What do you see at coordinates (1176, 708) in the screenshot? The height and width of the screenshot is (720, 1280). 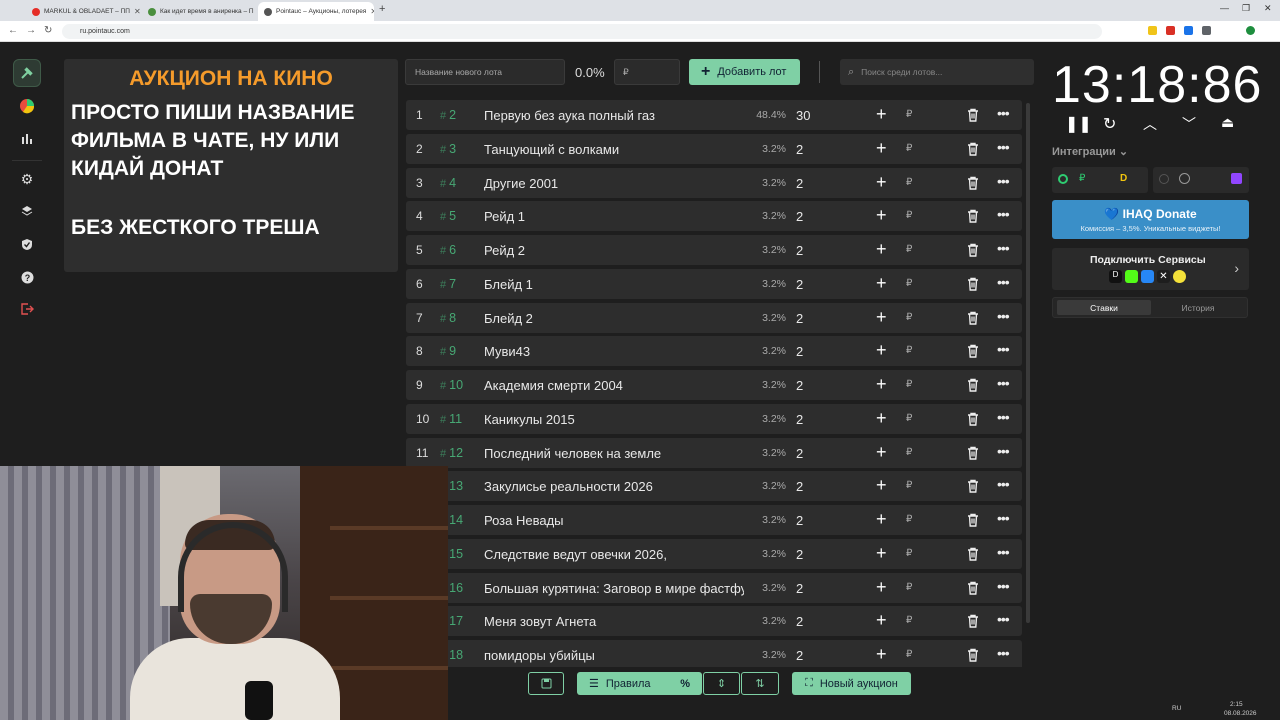 I see `keyboard-language: RU` at bounding box center [1176, 708].